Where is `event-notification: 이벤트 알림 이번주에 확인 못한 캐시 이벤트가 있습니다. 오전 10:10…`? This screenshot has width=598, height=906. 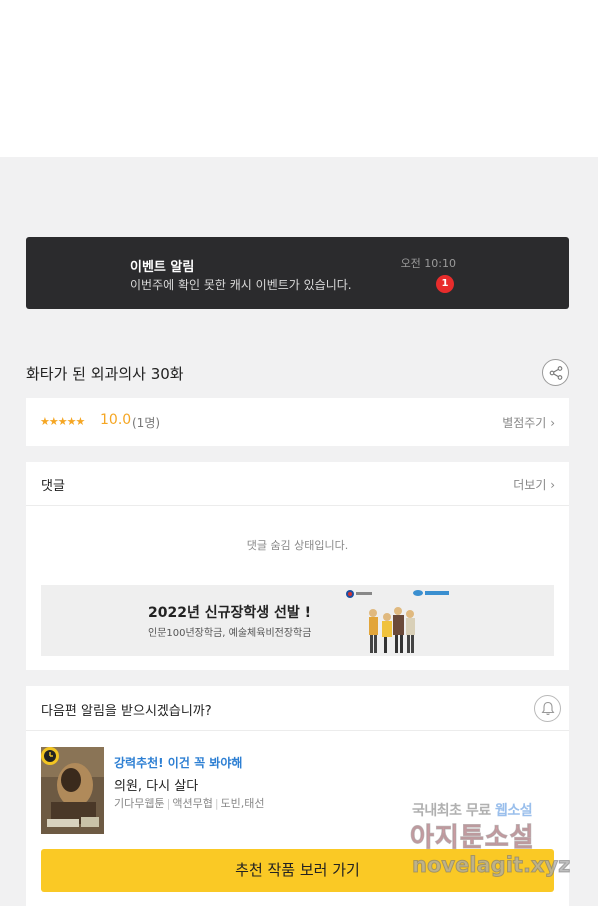 event-notification: 이벤트 알림 이번주에 확인 못한 캐시 이벤트가 있습니다. 오전 10:10… is located at coordinates (297, 273).